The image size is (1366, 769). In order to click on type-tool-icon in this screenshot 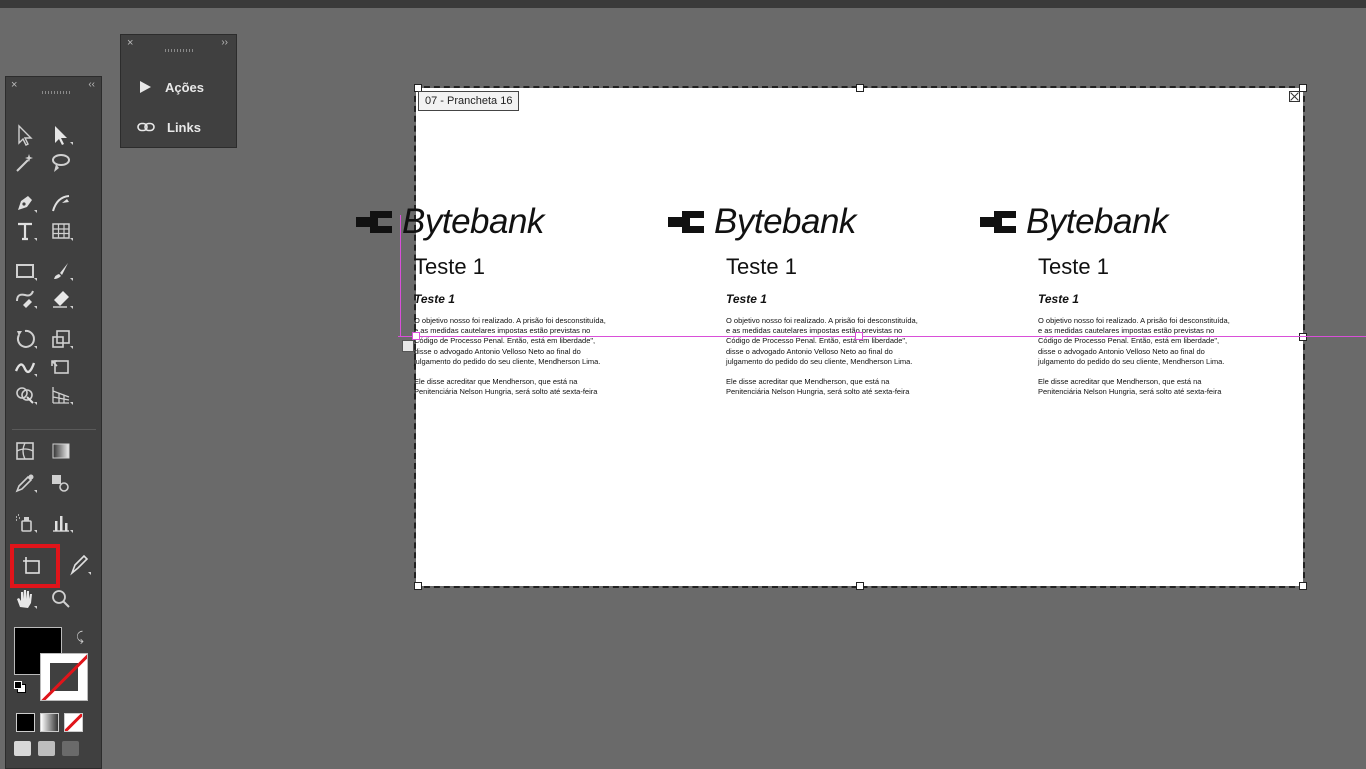, I will do `click(25, 231)`.